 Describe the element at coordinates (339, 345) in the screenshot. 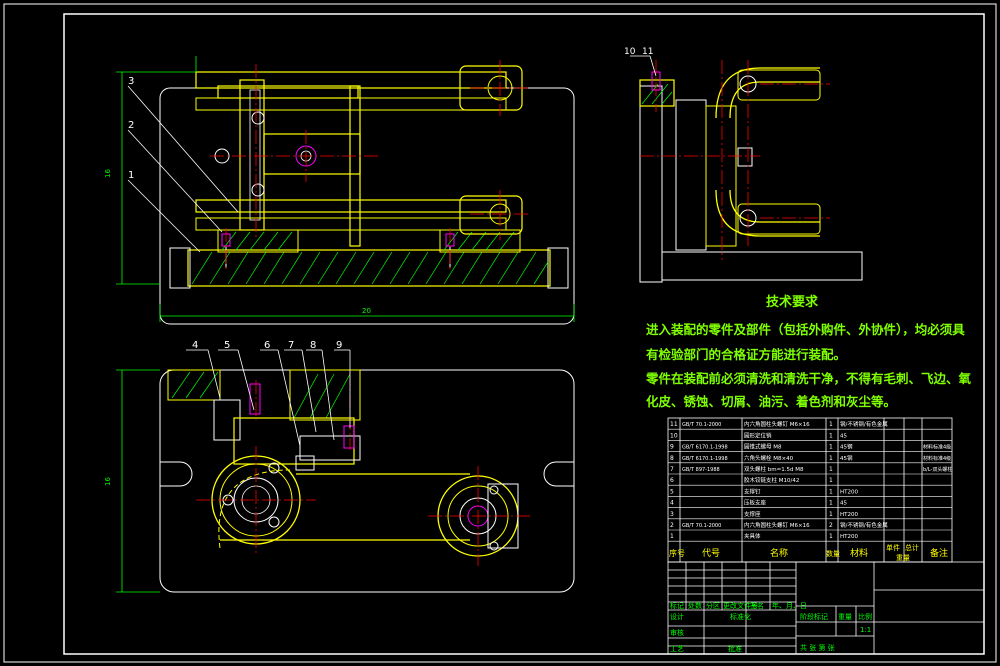

I see `balloon-9: 9` at that location.